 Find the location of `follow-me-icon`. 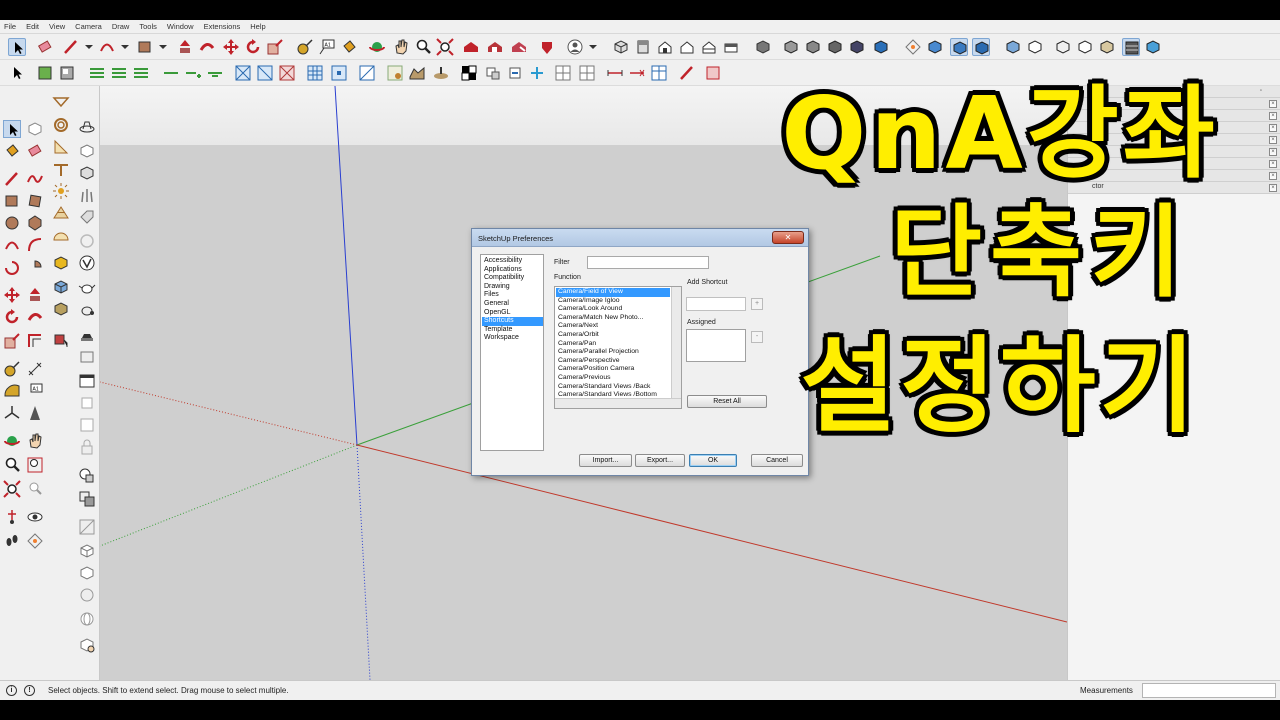

follow-me-icon is located at coordinates (207, 47).